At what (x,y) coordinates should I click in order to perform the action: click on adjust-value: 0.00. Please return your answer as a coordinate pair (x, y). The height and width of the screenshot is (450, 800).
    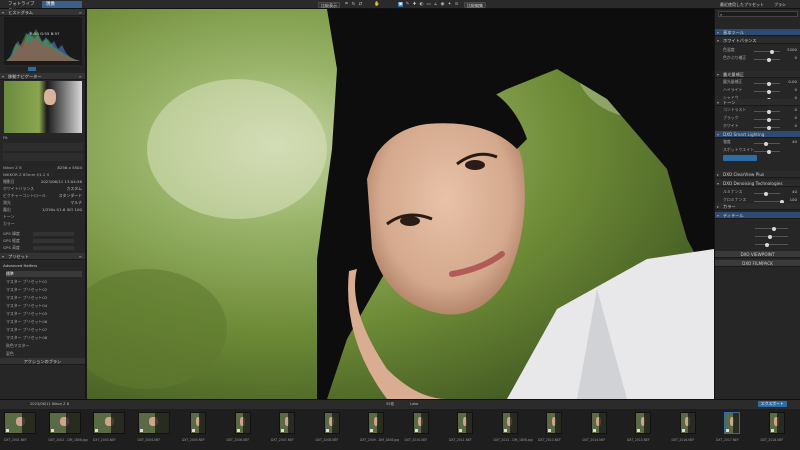
    Looking at the image, I should click on (792, 82).